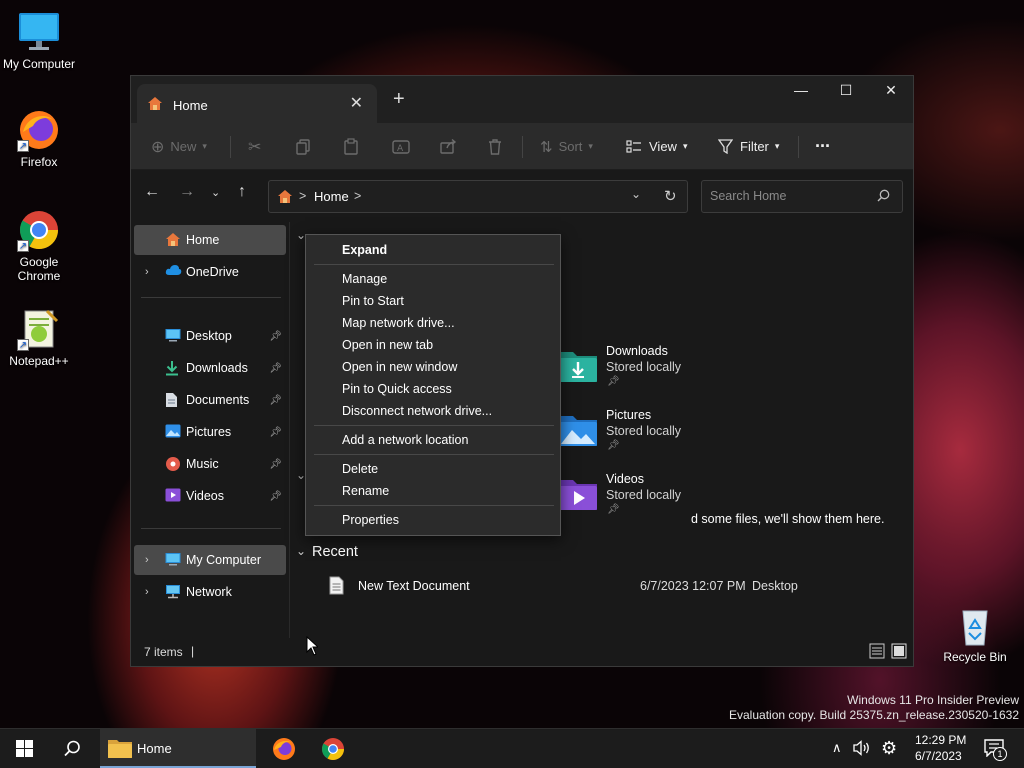 This screenshot has width=1024, height=768. Describe the element at coordinates (39, 269) in the screenshot. I see `desktop-icon-label: Google Chrome` at that location.